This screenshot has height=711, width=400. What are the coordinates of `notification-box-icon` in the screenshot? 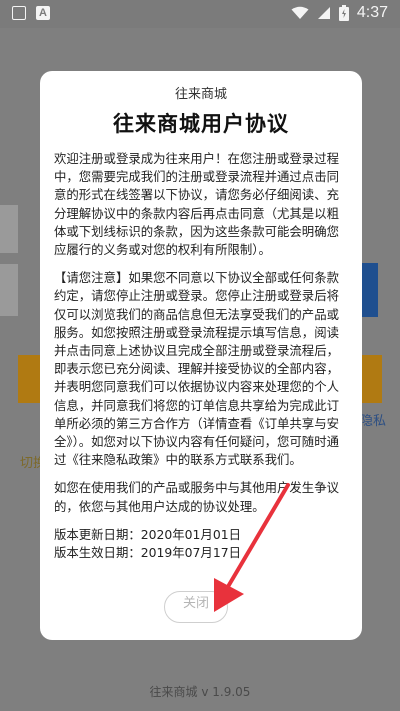 It's located at (19, 13).